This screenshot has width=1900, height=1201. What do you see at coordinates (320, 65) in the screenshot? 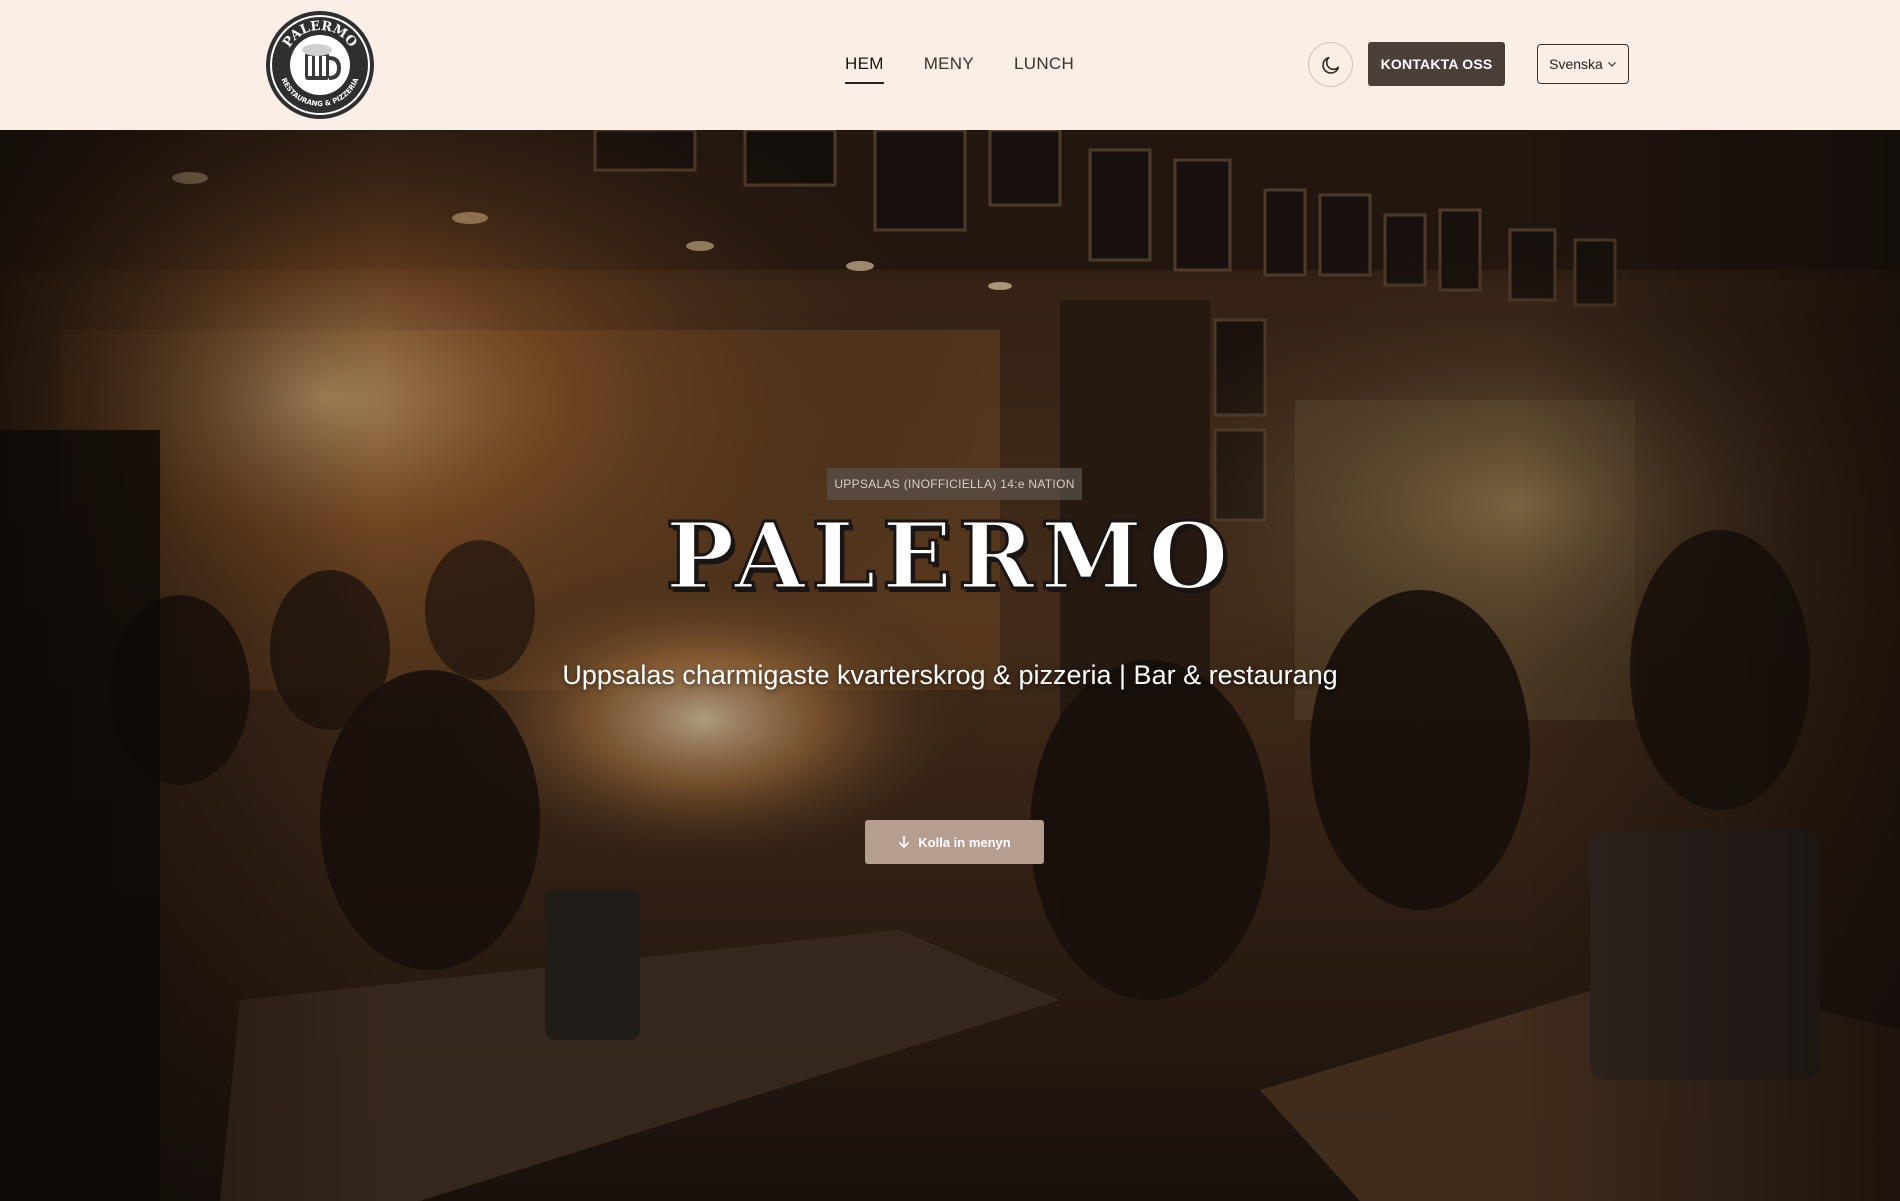
I see `palermo-logo: PALERMO RESTAURANG & PIZZERIA` at bounding box center [320, 65].